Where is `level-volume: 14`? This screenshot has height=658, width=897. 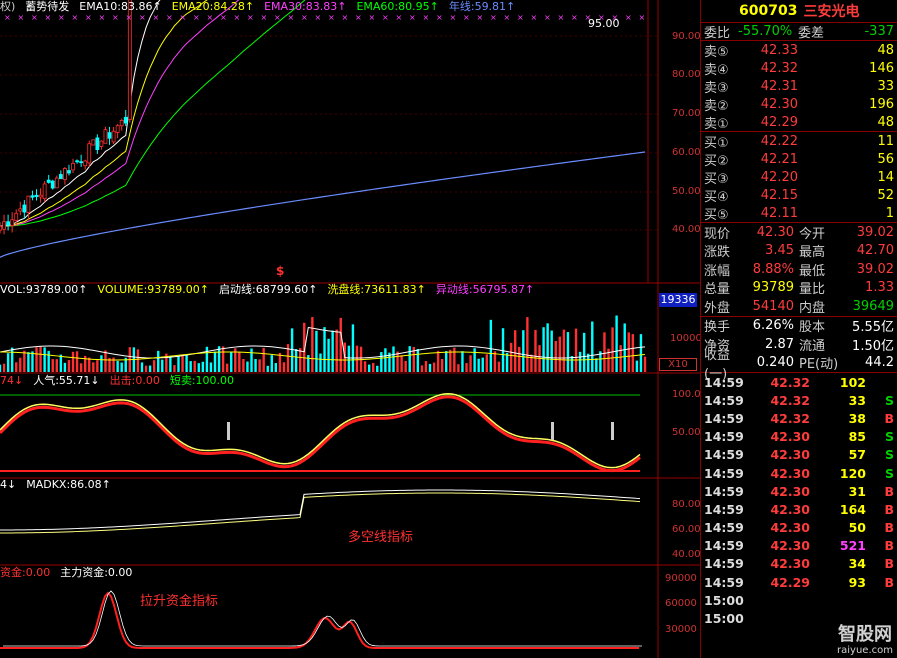 level-volume: 14 is located at coordinates (885, 177).